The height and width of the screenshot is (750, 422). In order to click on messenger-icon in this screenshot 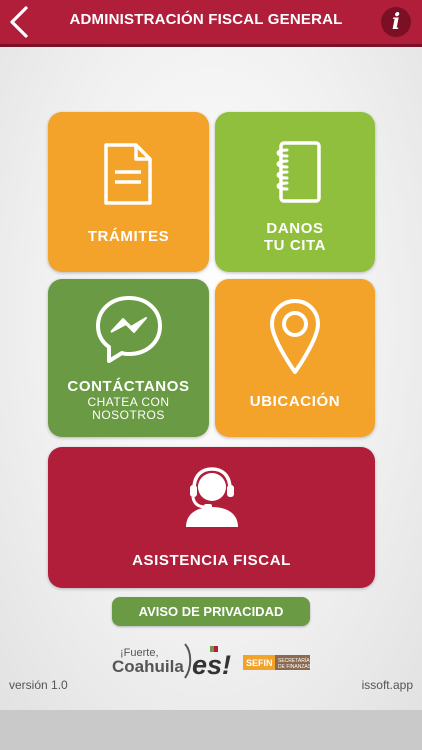, I will do `click(129, 329)`.